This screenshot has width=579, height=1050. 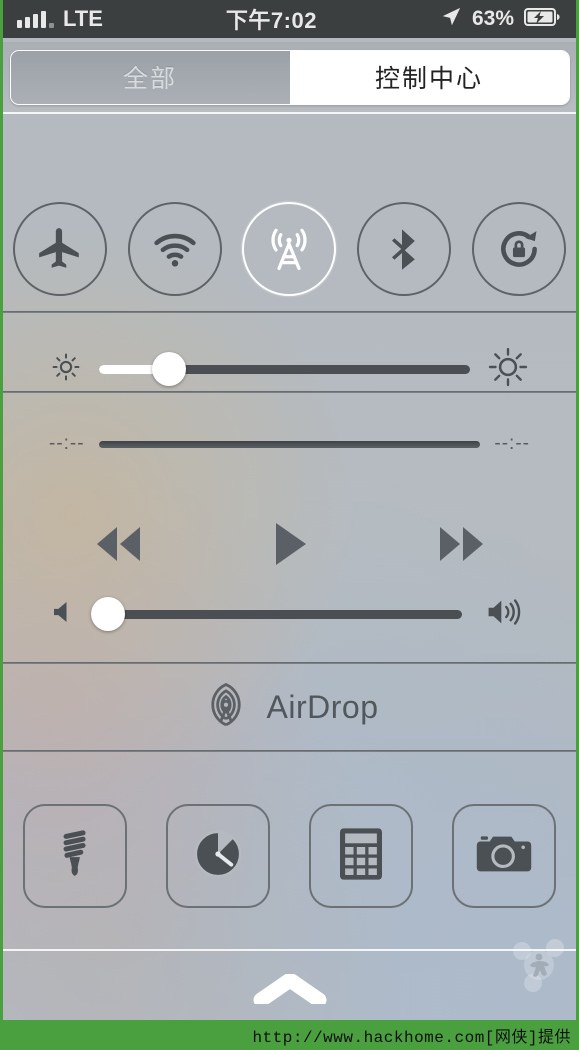 I want to click on speaker-mute-icon, so click(x=64, y=614).